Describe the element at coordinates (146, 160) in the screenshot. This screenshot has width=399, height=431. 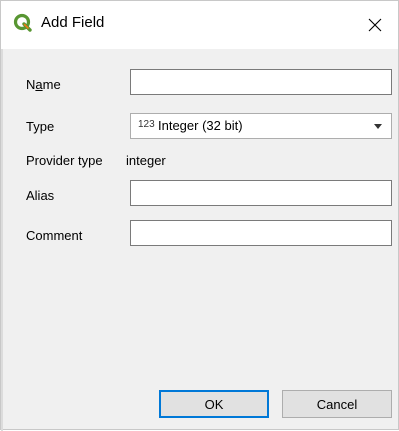
I see `provider-type-value: integer` at that location.